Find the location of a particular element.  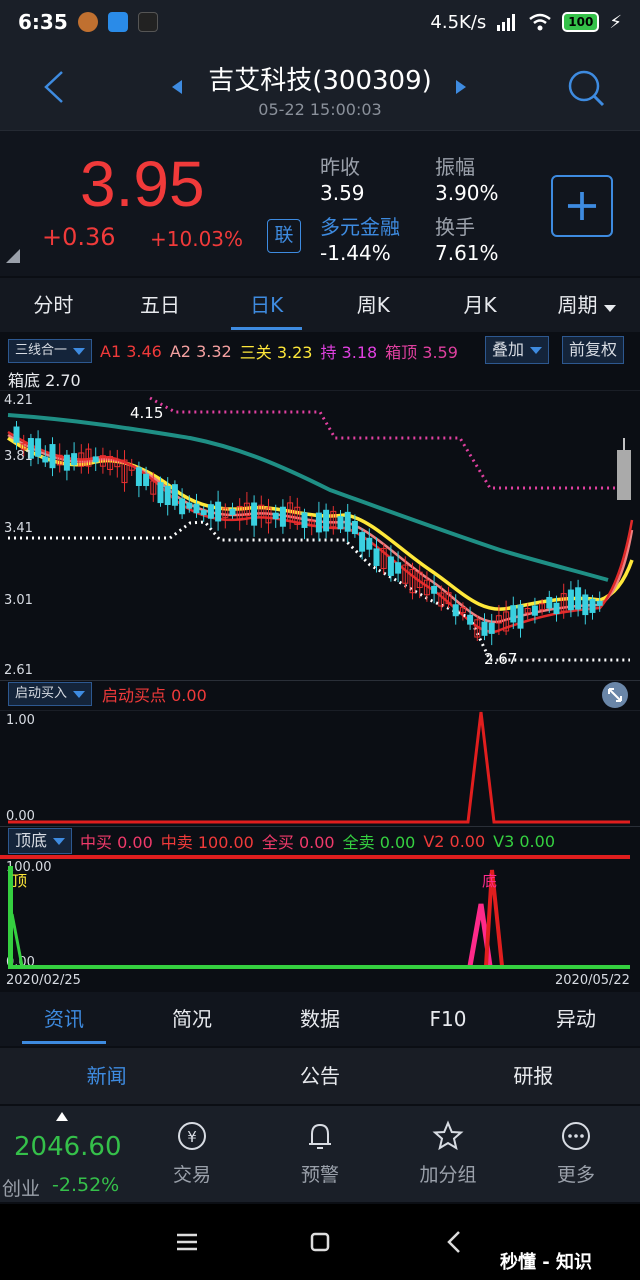

signal-icon is located at coordinates (506, 22).